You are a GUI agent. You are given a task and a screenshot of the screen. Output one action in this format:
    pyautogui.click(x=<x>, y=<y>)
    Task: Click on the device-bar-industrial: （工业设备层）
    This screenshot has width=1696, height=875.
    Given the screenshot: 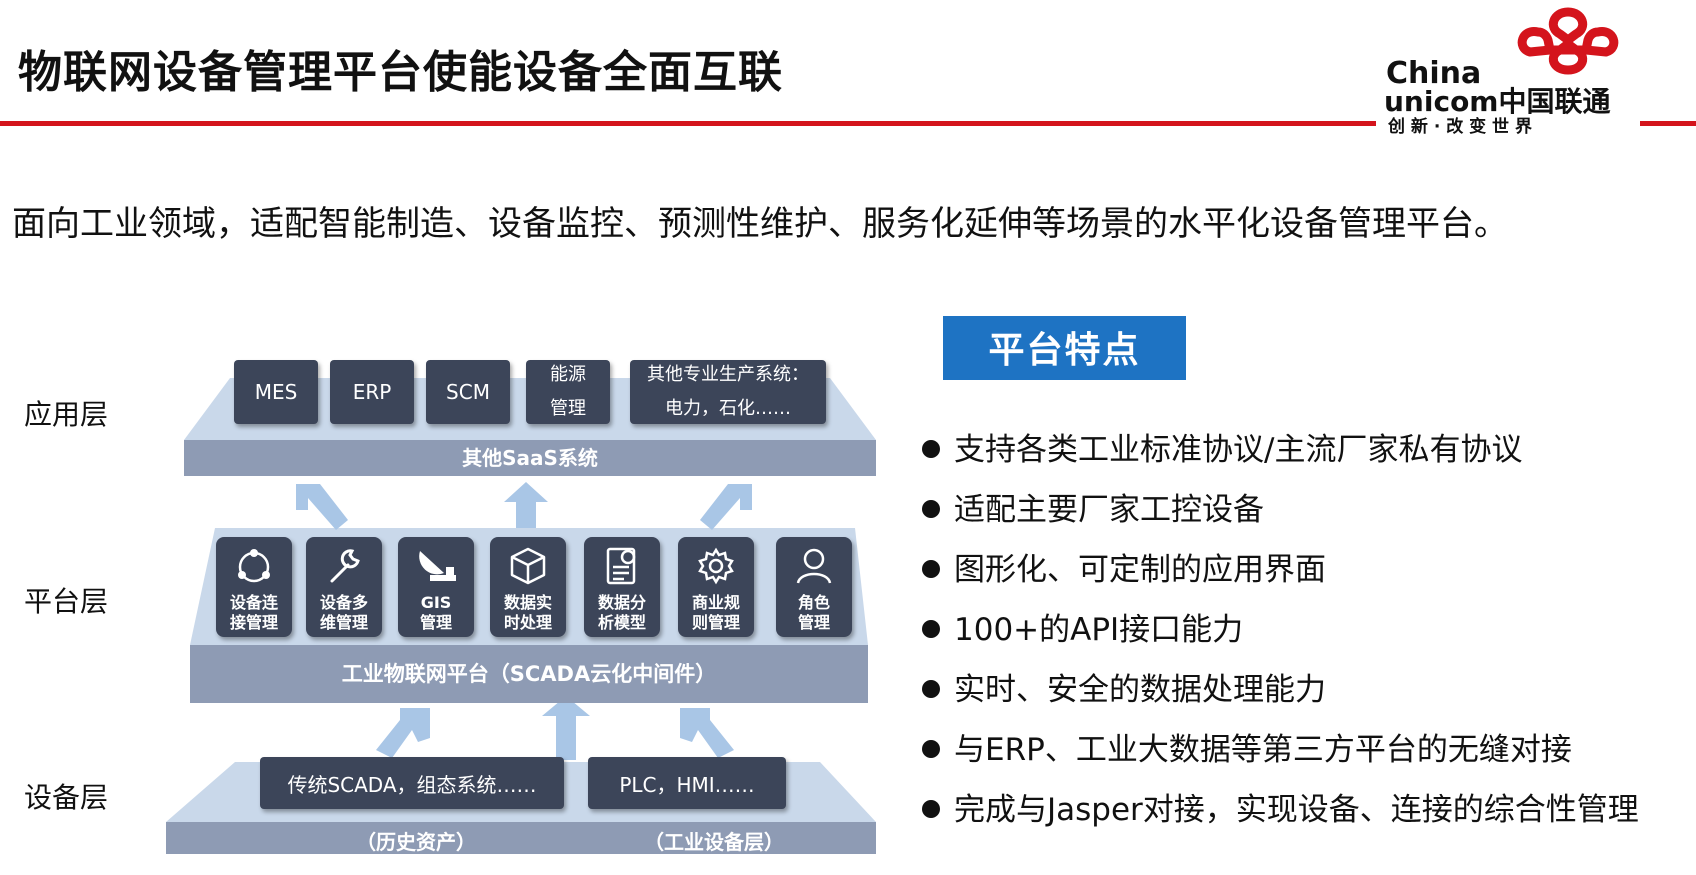 What is the action you would take?
    pyautogui.click(x=714, y=842)
    